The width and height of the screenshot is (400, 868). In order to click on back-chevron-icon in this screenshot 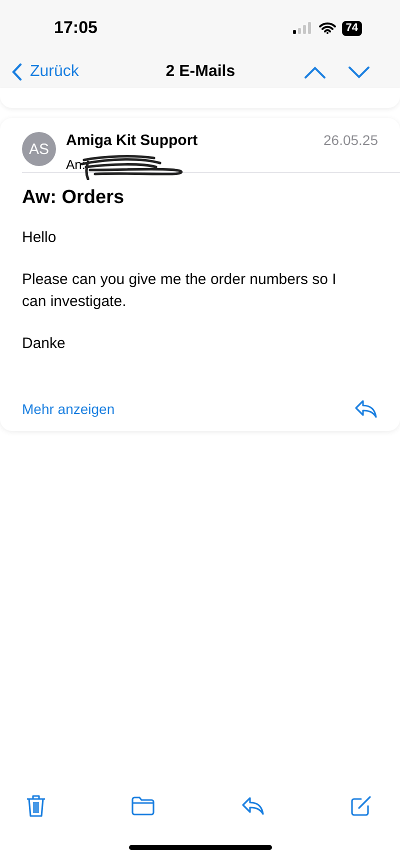, I will do `click(17, 72)`.